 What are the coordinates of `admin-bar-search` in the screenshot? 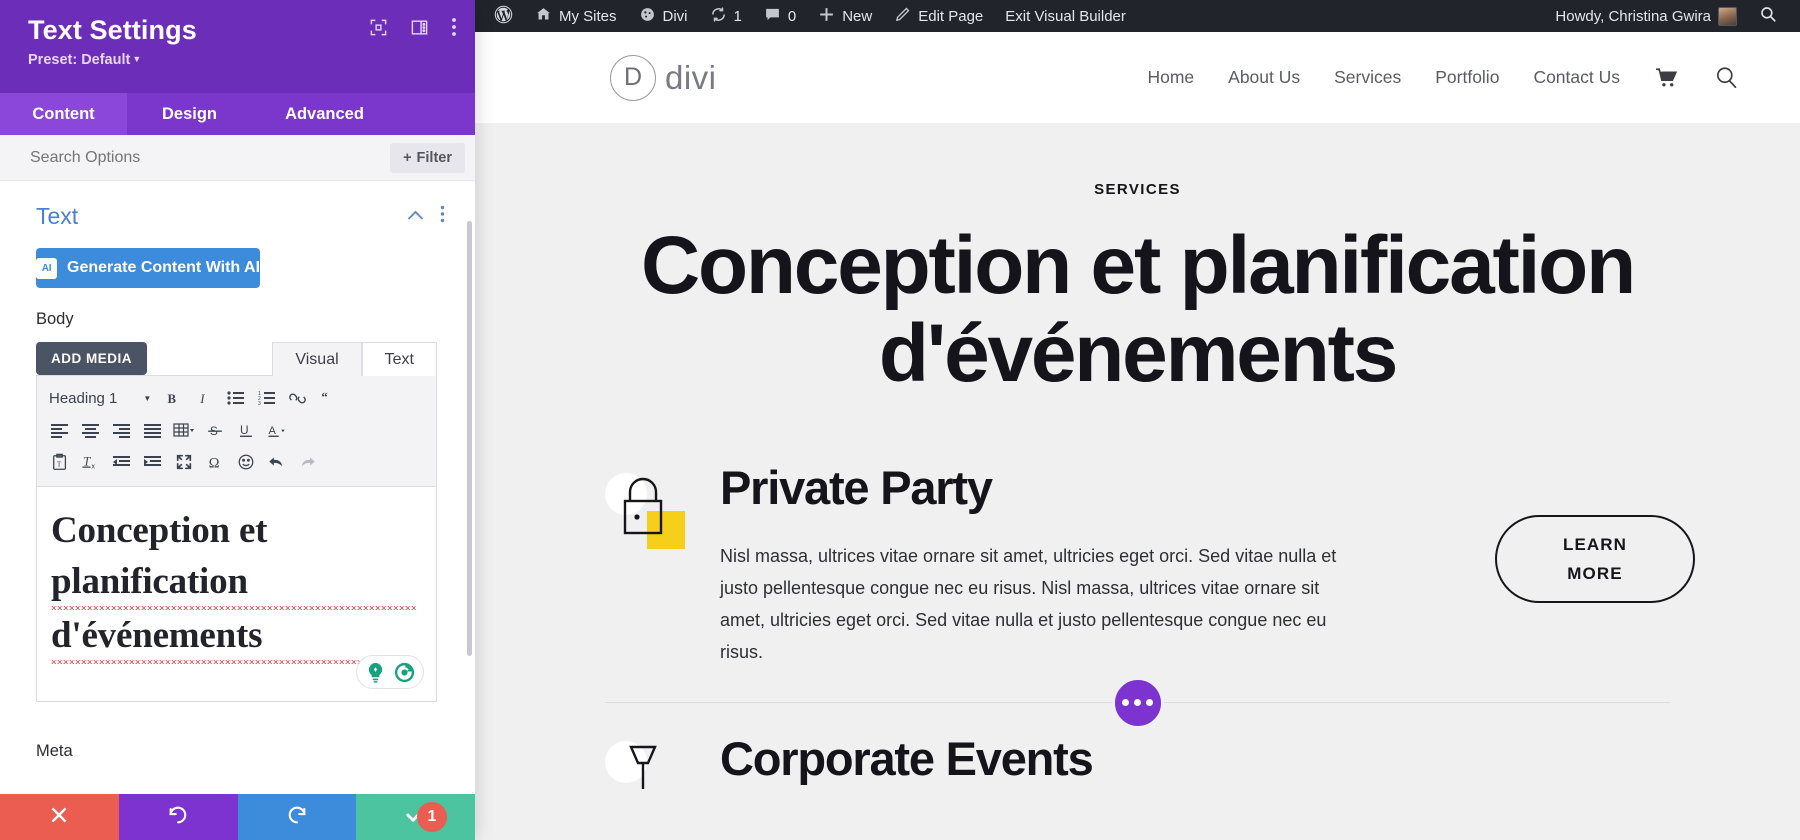 It's located at (1768, 16).